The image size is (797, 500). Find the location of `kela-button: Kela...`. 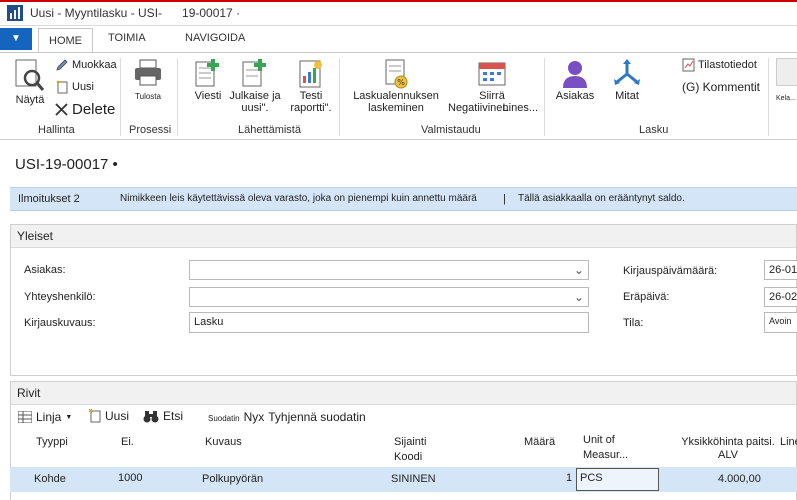

kela-button: Kela... is located at coordinates (786, 80).